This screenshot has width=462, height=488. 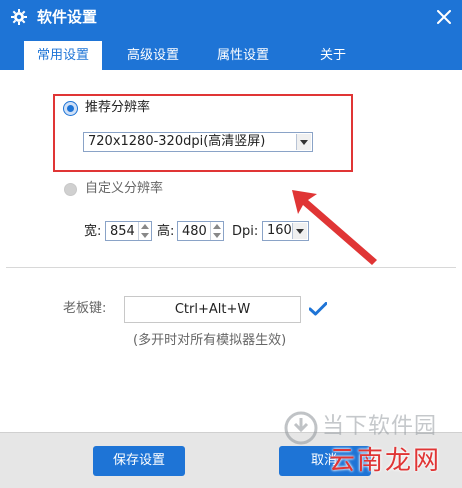 I want to click on recommended-resolution-radio, so click(x=70, y=108).